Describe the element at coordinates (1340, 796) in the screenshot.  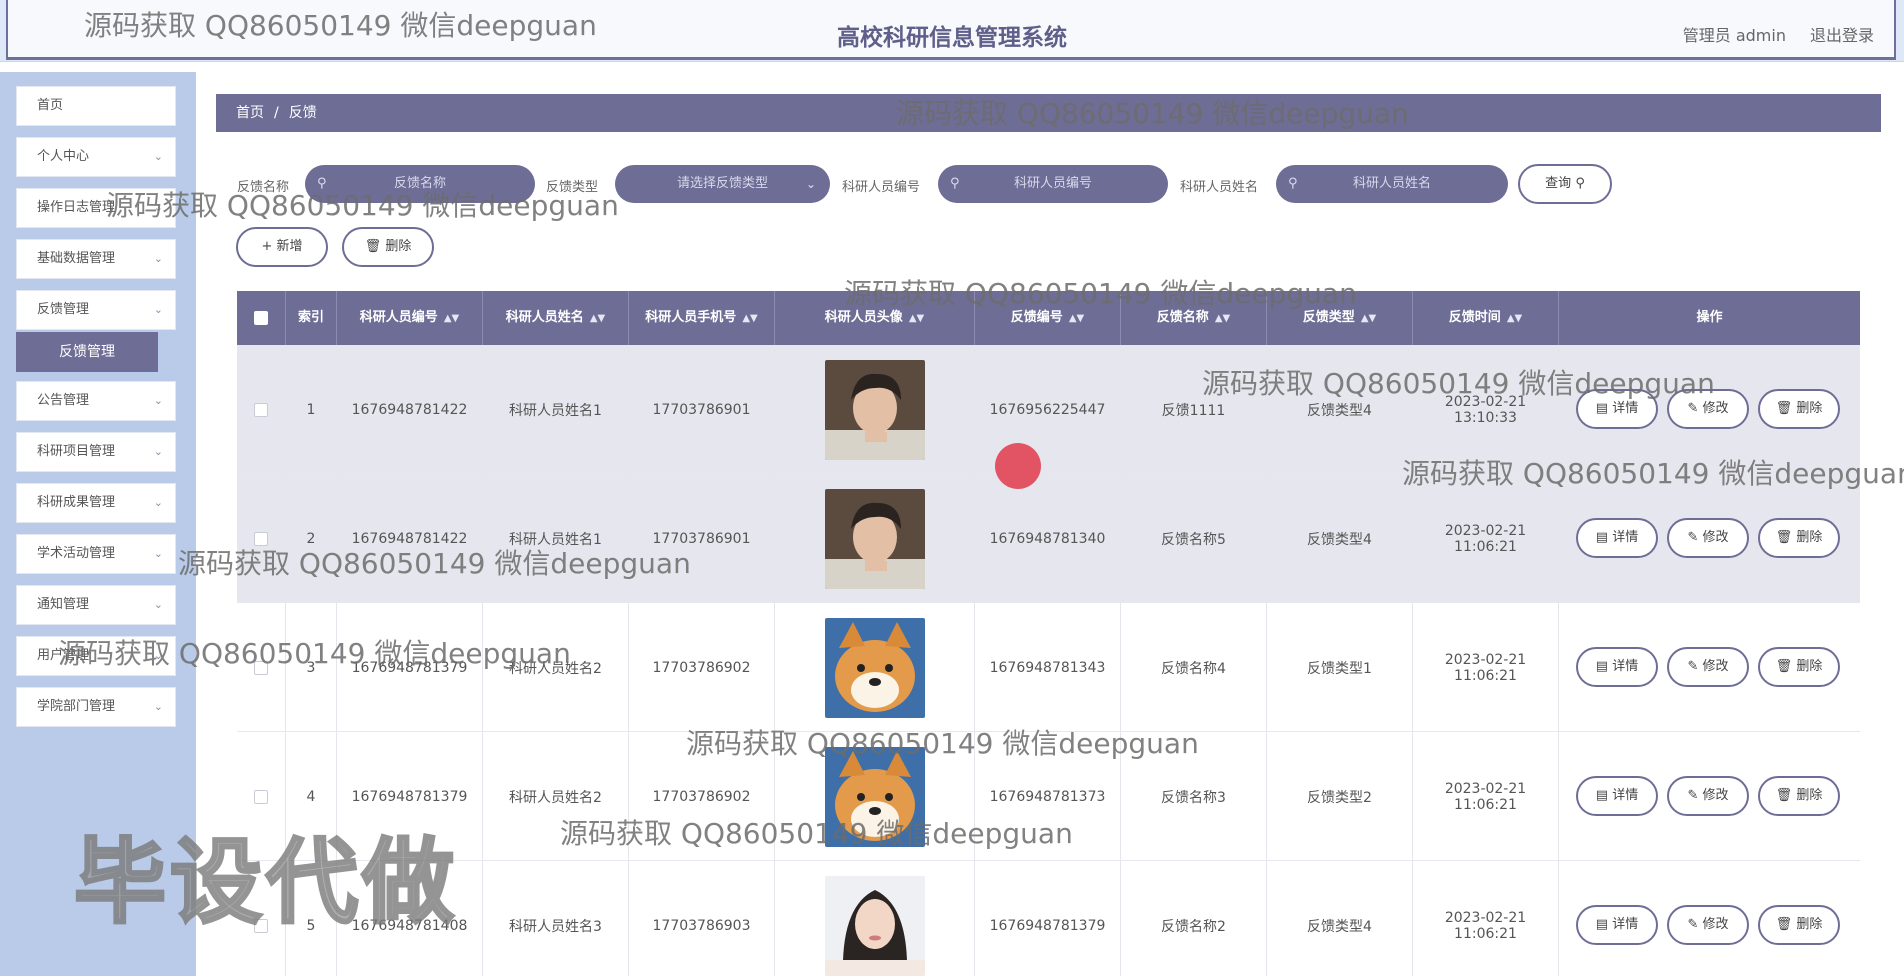
I see `cell-feedback-type: 反馈类型2` at that location.